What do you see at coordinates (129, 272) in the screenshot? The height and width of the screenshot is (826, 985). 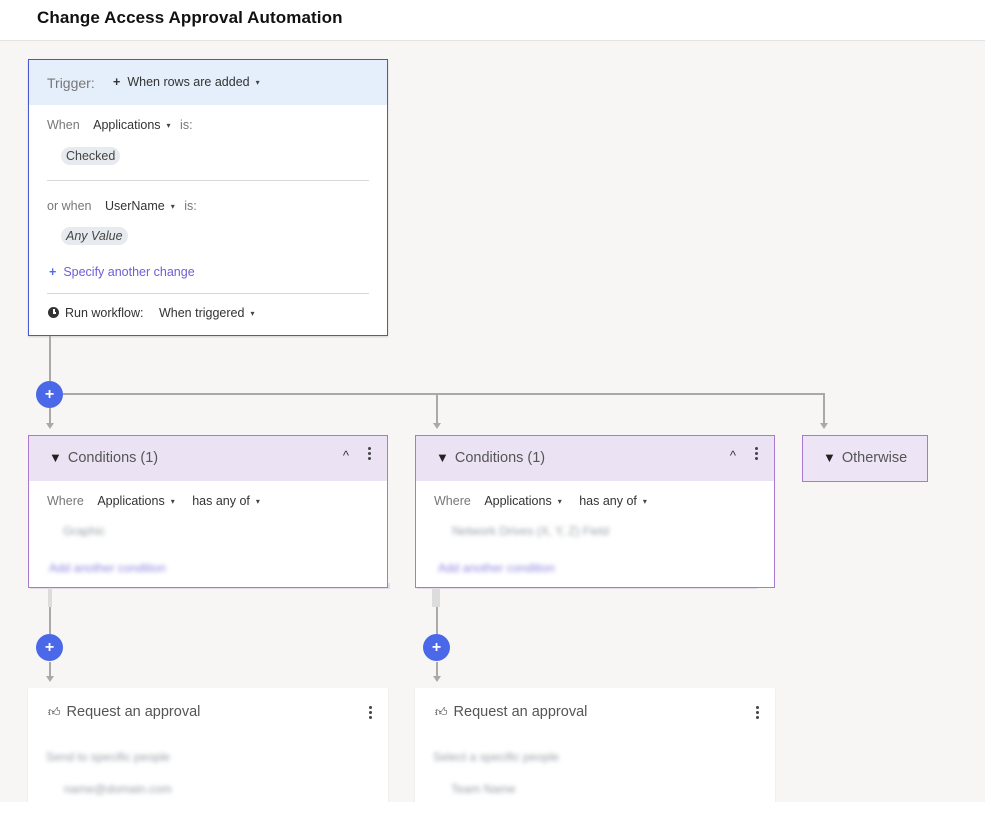 I see `link-label: Specify another change` at bounding box center [129, 272].